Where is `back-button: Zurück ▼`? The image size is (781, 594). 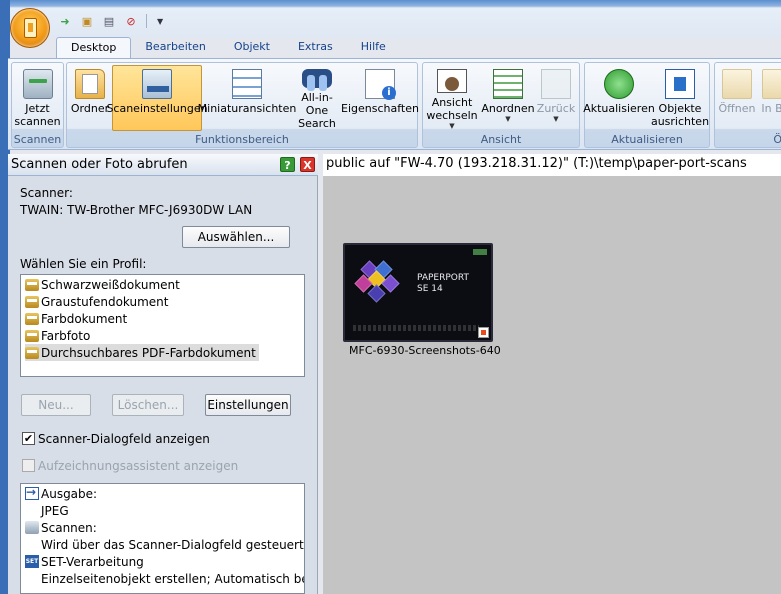 back-button: Zurück ▼ is located at coordinates (556, 98).